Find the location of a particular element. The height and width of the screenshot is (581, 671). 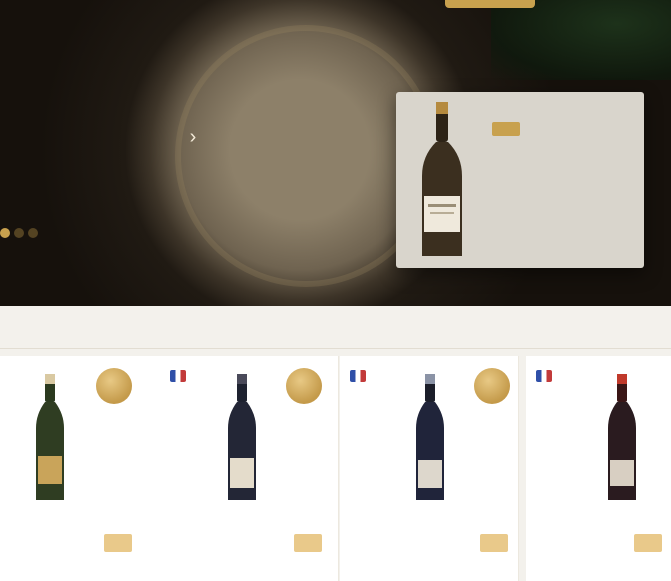

hero-top-accent is located at coordinates (490, 4).